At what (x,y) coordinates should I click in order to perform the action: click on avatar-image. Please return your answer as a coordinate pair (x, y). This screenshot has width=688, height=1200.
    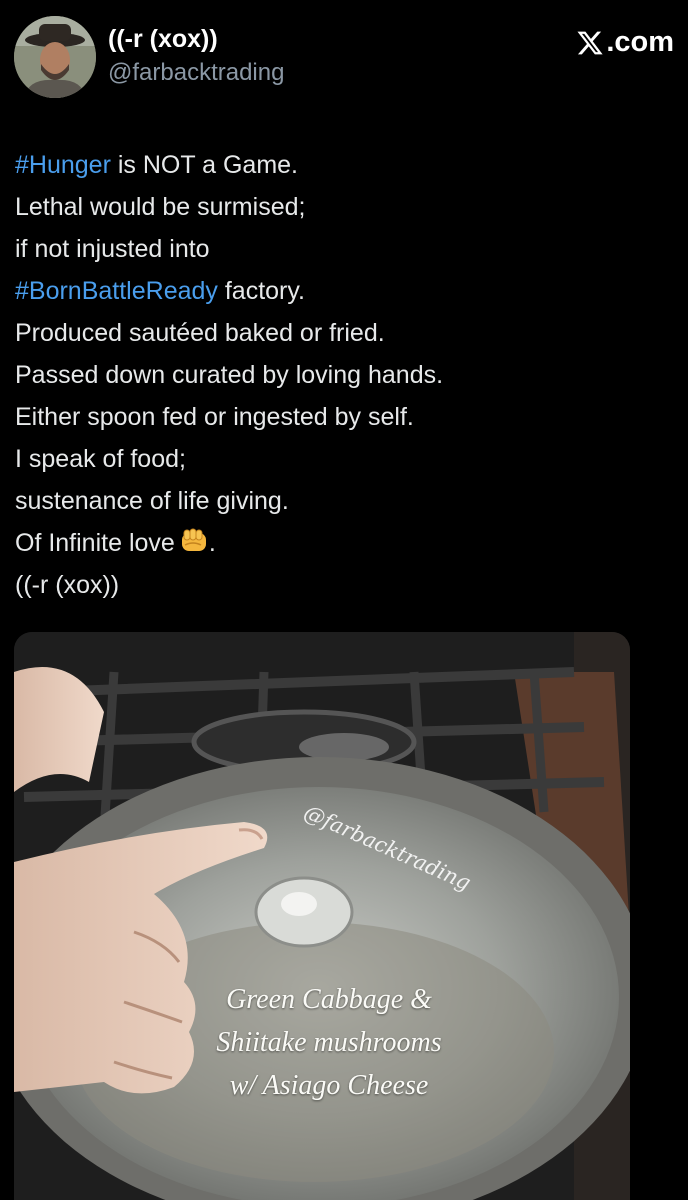
    Looking at the image, I should click on (55, 57).